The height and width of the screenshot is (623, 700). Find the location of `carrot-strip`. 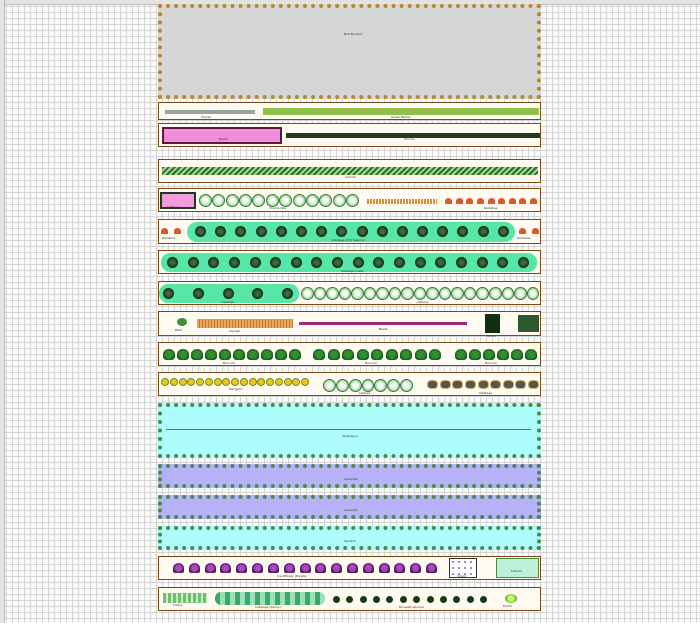

carrot-strip is located at coordinates (402, 201).